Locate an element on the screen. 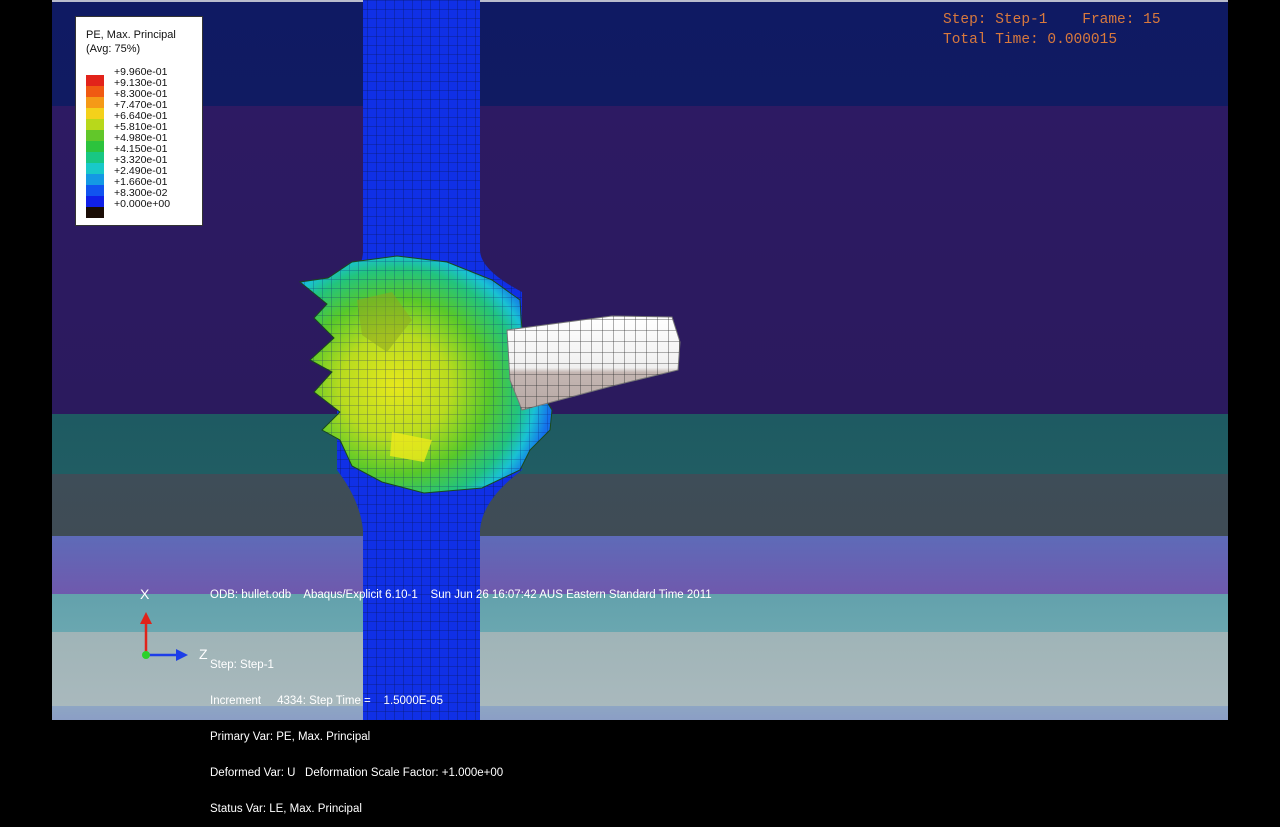 The width and height of the screenshot is (1280, 827). step-label: Step: is located at coordinates (965, 20).